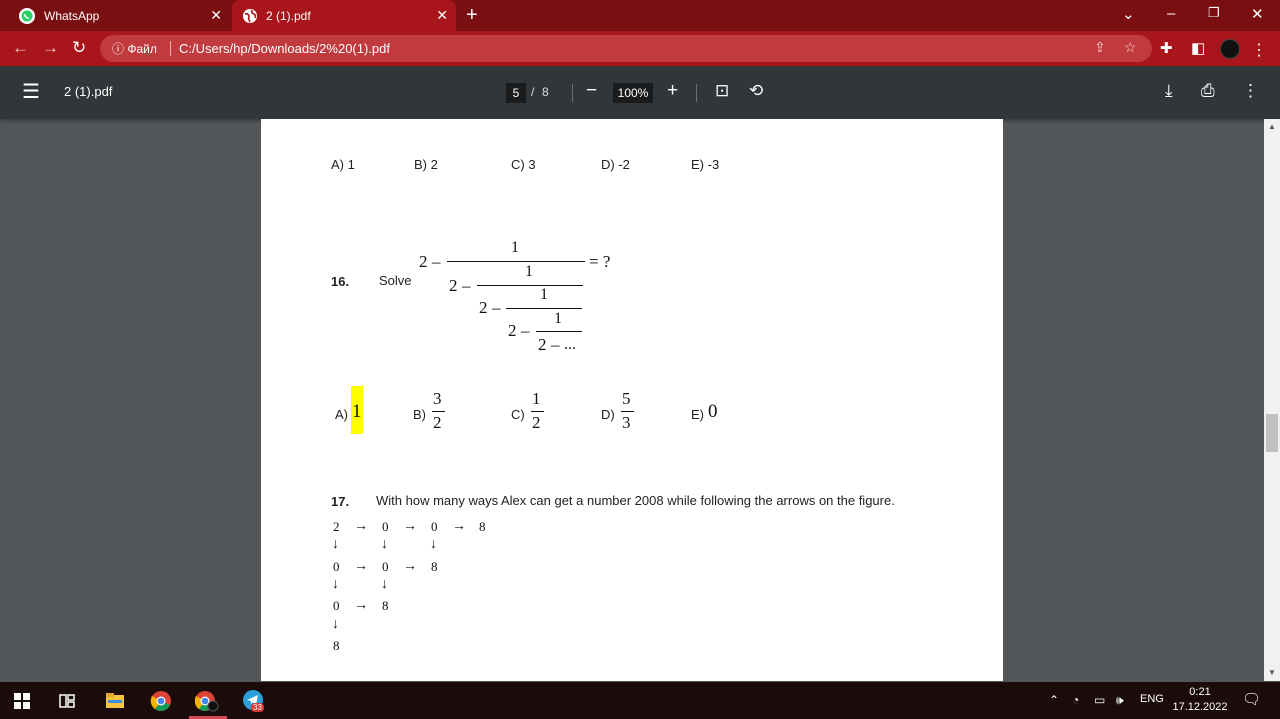  What do you see at coordinates (50, 48) in the screenshot?
I see `forward-icon: →` at bounding box center [50, 48].